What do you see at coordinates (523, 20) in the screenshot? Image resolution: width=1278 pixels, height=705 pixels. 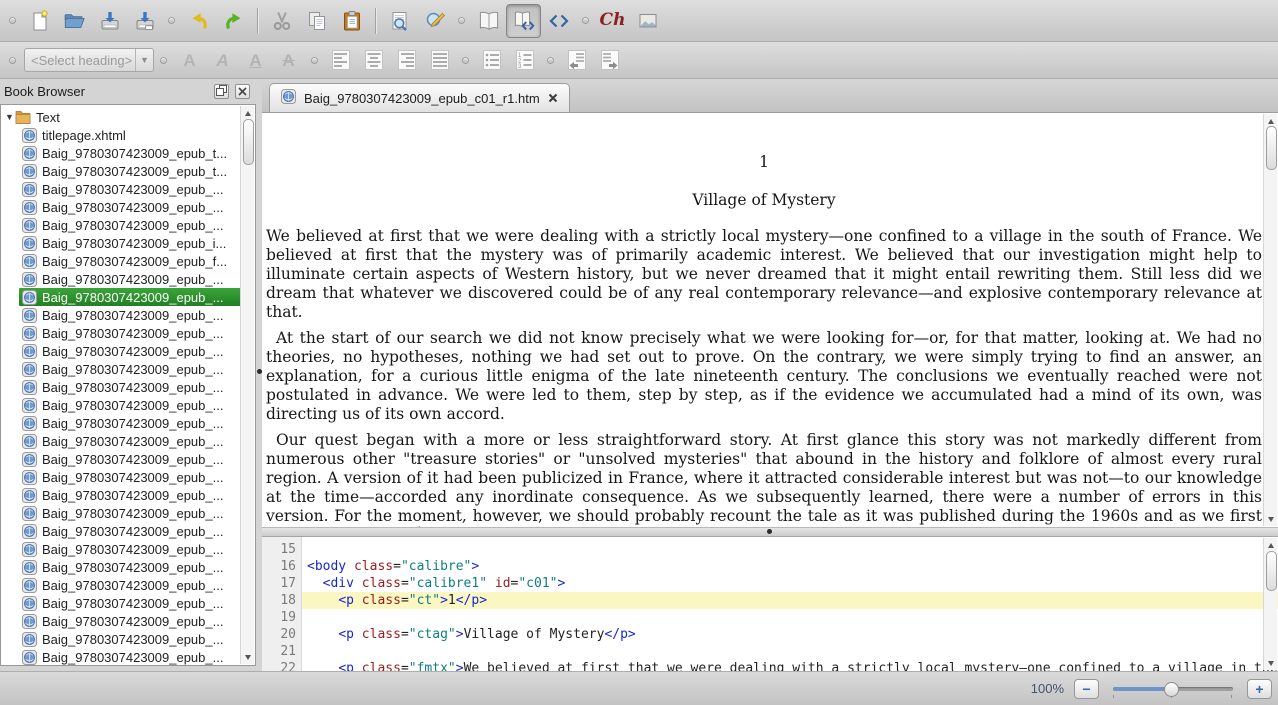 I see `split-view-button` at bounding box center [523, 20].